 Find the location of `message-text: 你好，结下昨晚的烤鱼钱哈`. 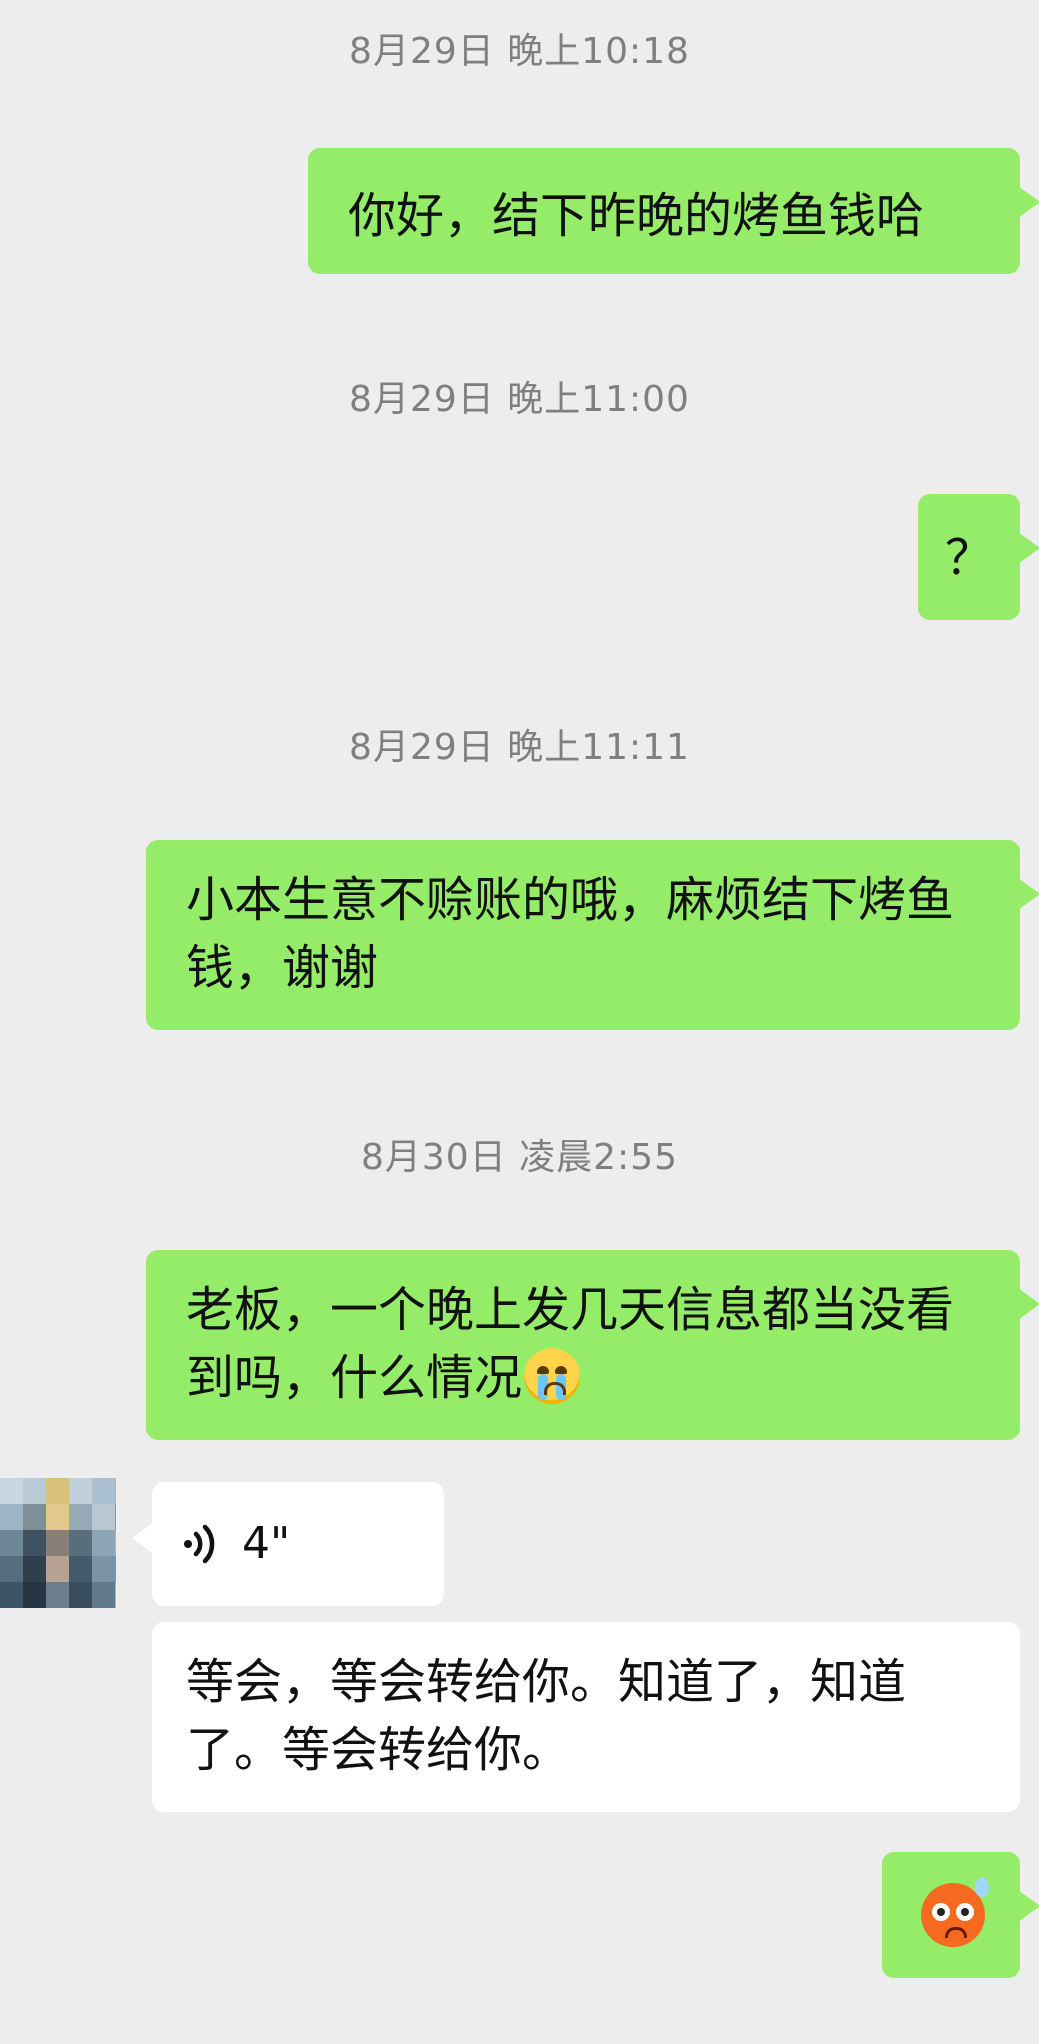

message-text: 你好，结下昨晚的烤鱼钱哈 is located at coordinates (636, 216).